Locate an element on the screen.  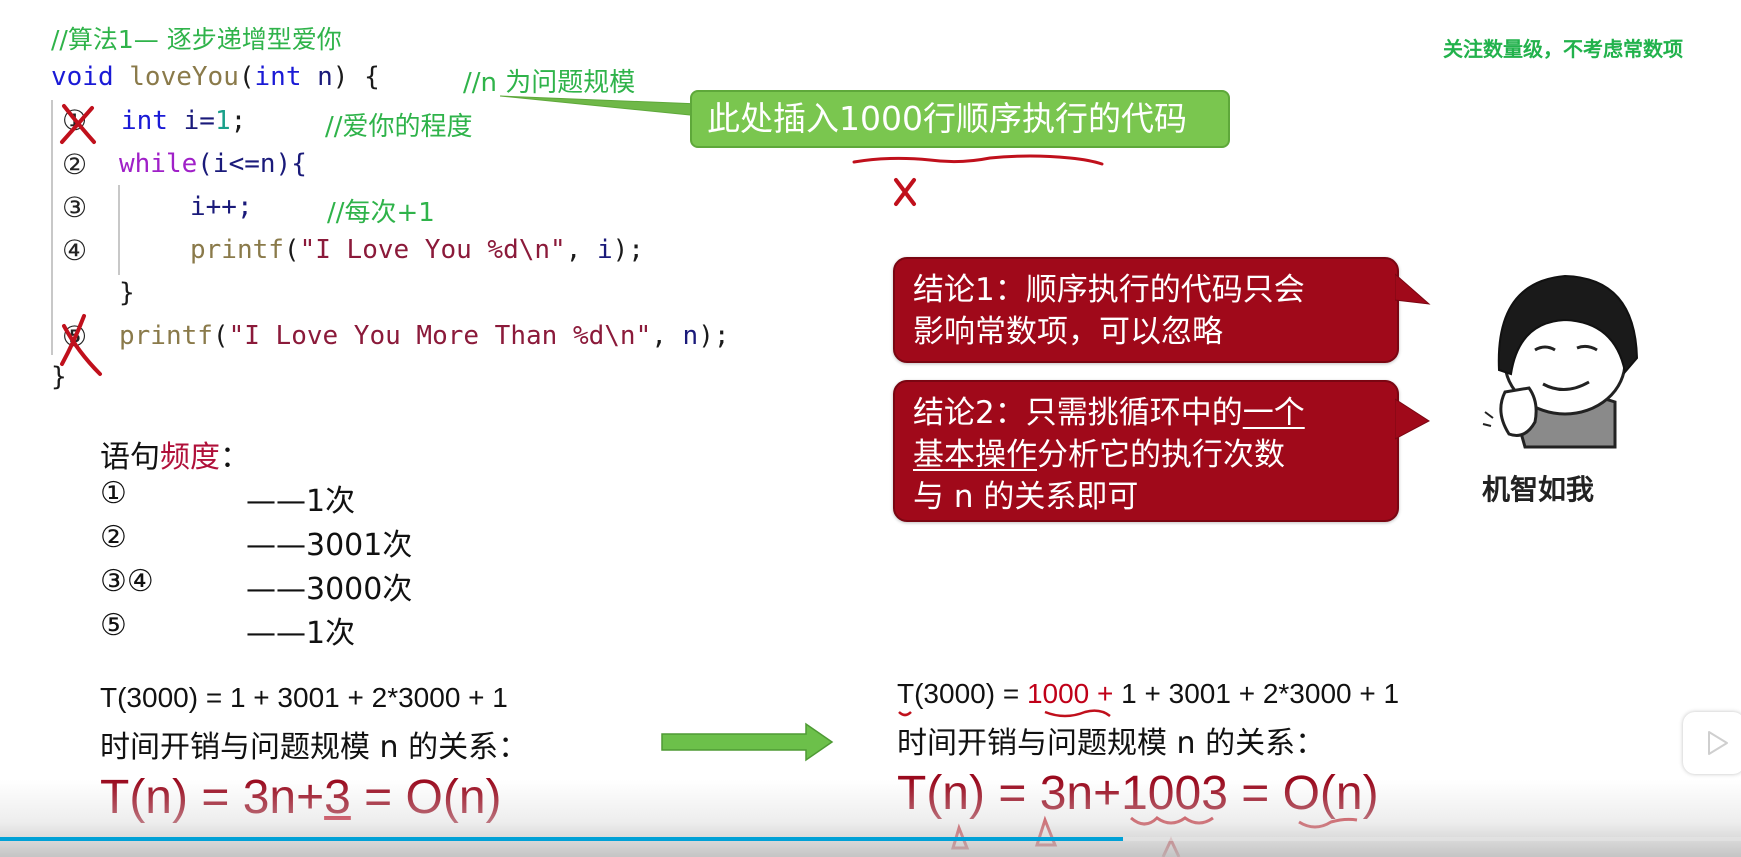
var-i: i is located at coordinates (605, 250).